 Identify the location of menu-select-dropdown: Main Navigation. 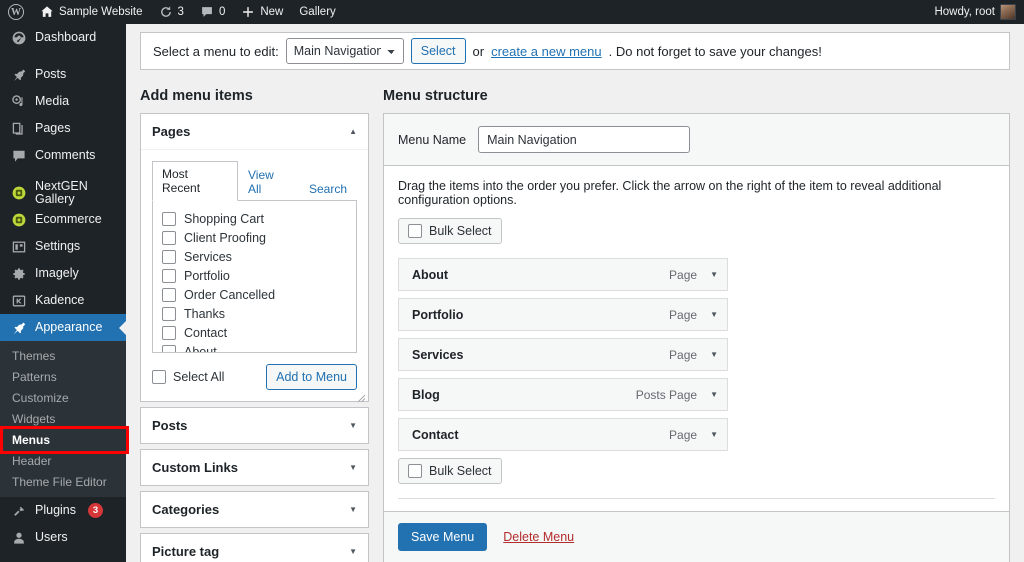
(344, 51).